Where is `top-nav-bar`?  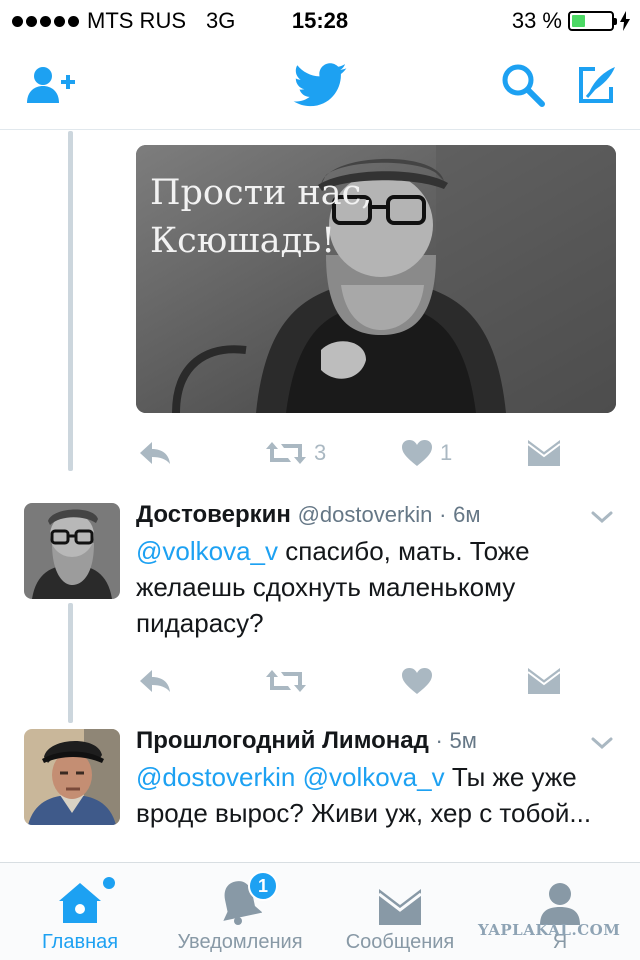
top-nav-bar is located at coordinates (320, 85).